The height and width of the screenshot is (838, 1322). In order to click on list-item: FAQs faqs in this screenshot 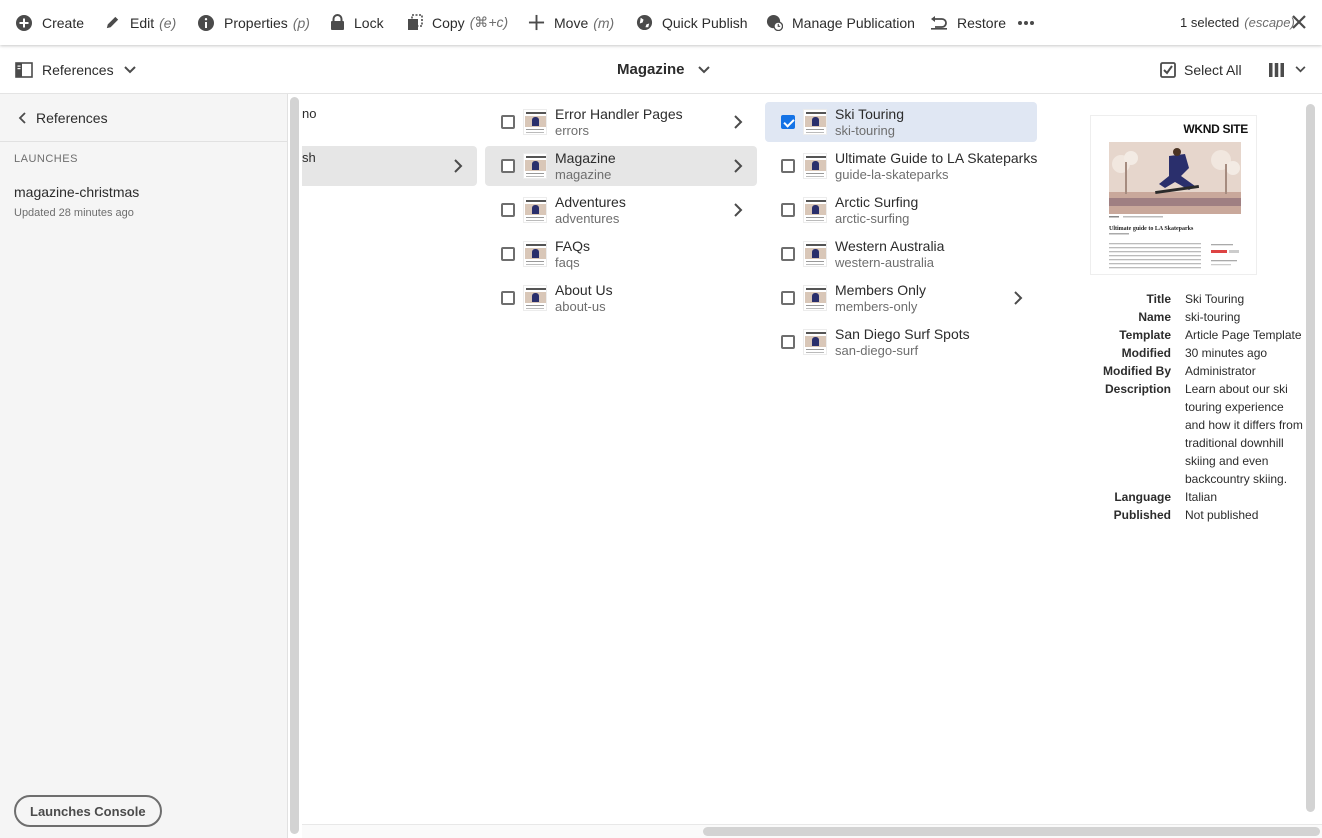, I will do `click(621, 254)`.